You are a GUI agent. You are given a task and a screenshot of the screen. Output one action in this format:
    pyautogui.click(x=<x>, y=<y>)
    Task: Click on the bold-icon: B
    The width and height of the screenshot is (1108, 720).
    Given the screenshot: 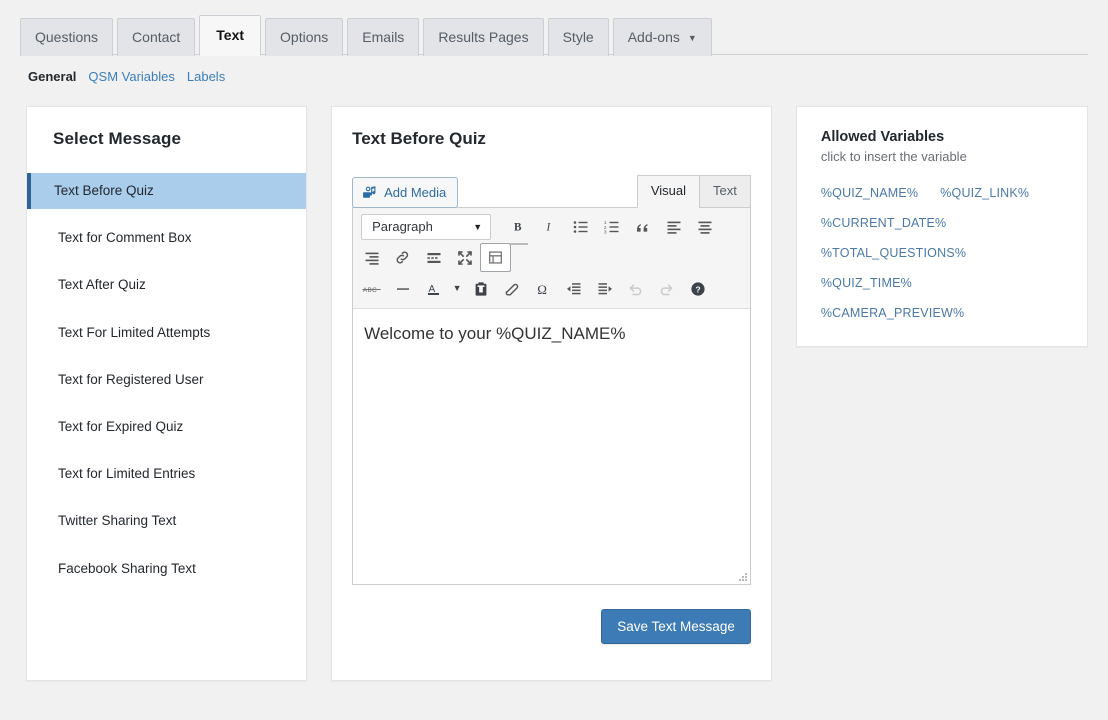 What is the action you would take?
    pyautogui.click(x=518, y=228)
    